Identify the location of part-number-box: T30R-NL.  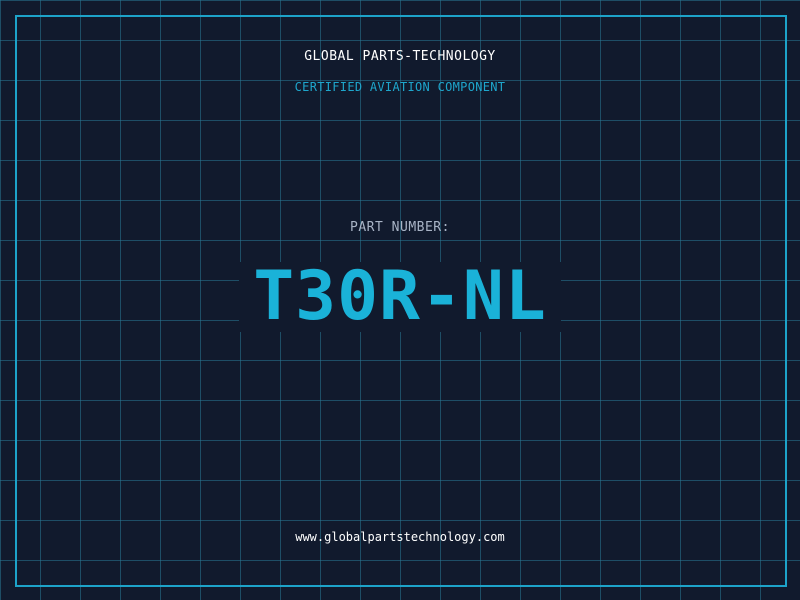
(400, 297).